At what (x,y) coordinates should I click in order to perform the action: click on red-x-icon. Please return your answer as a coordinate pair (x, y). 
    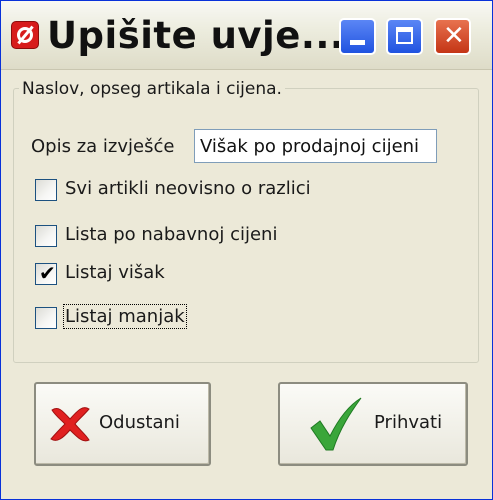
    Looking at the image, I should click on (70, 424).